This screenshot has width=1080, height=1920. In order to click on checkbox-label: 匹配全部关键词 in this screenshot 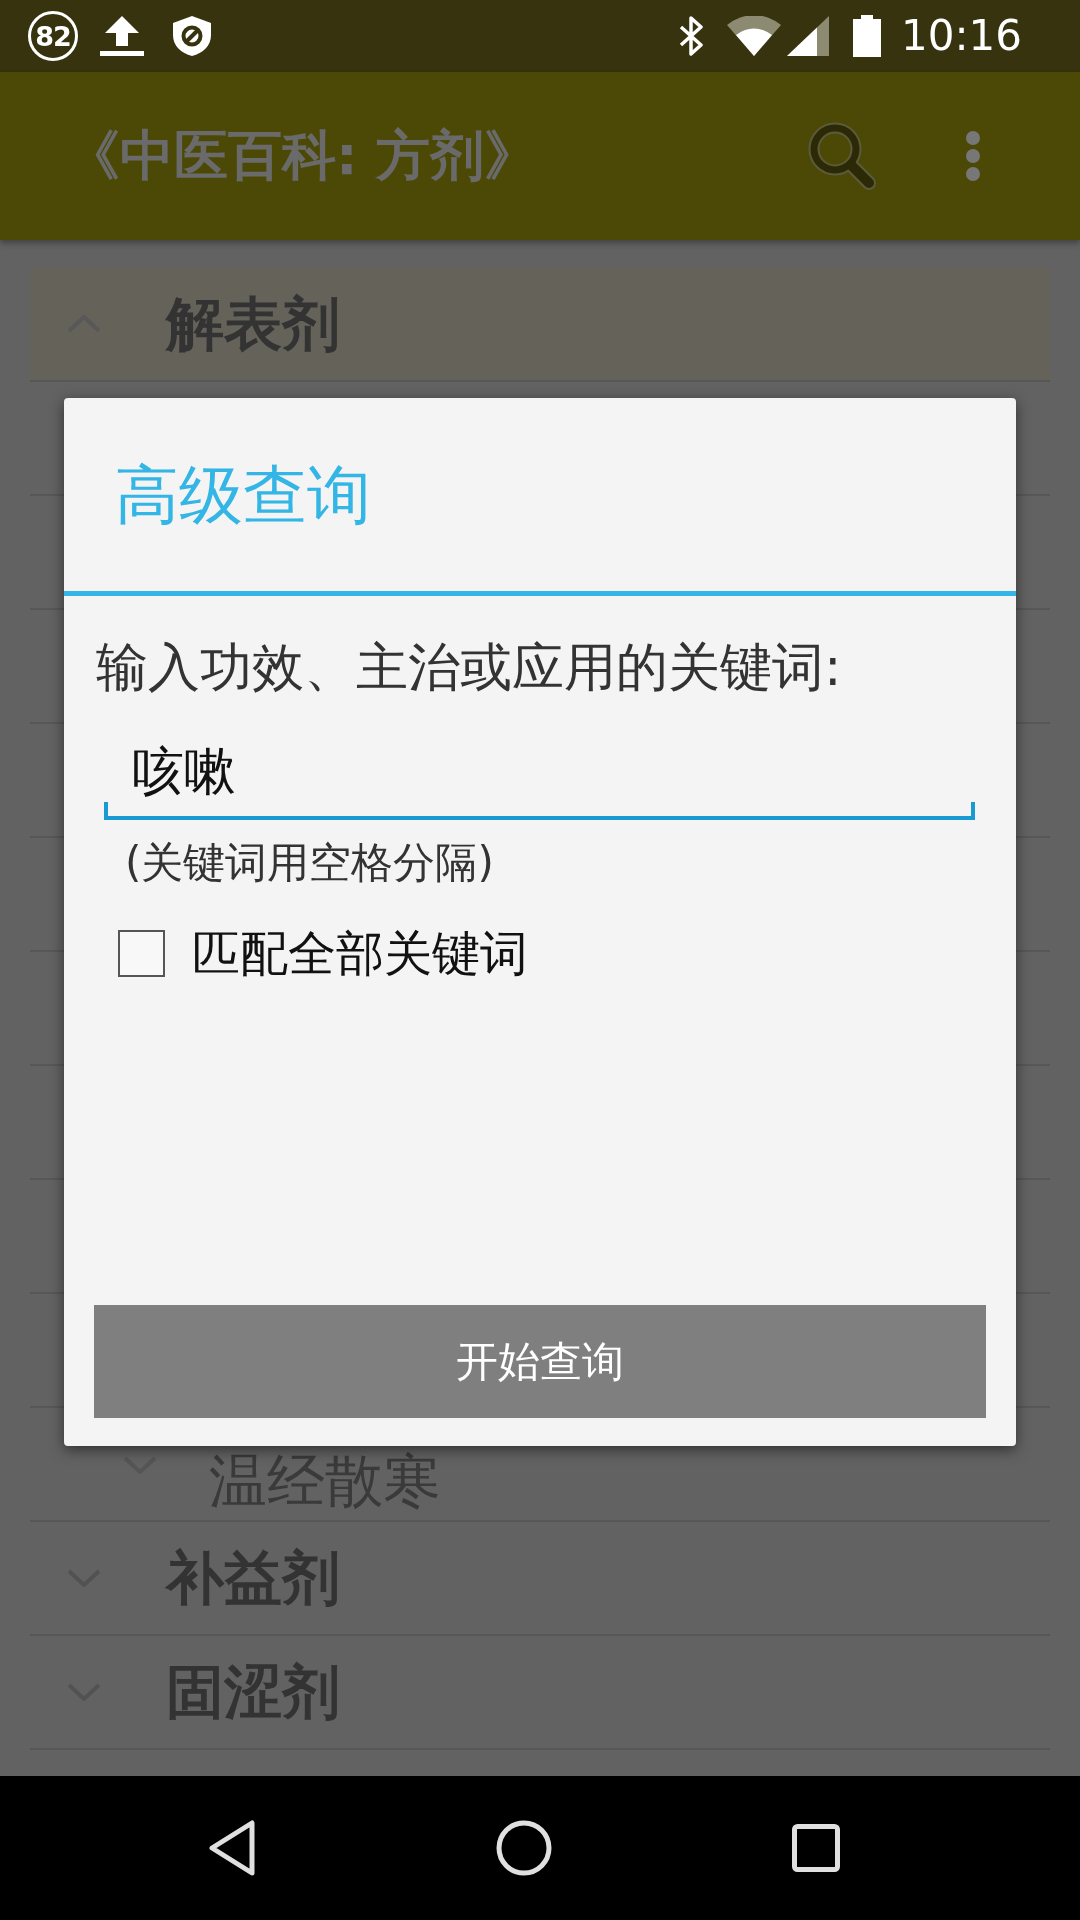, I will do `click(360, 953)`.